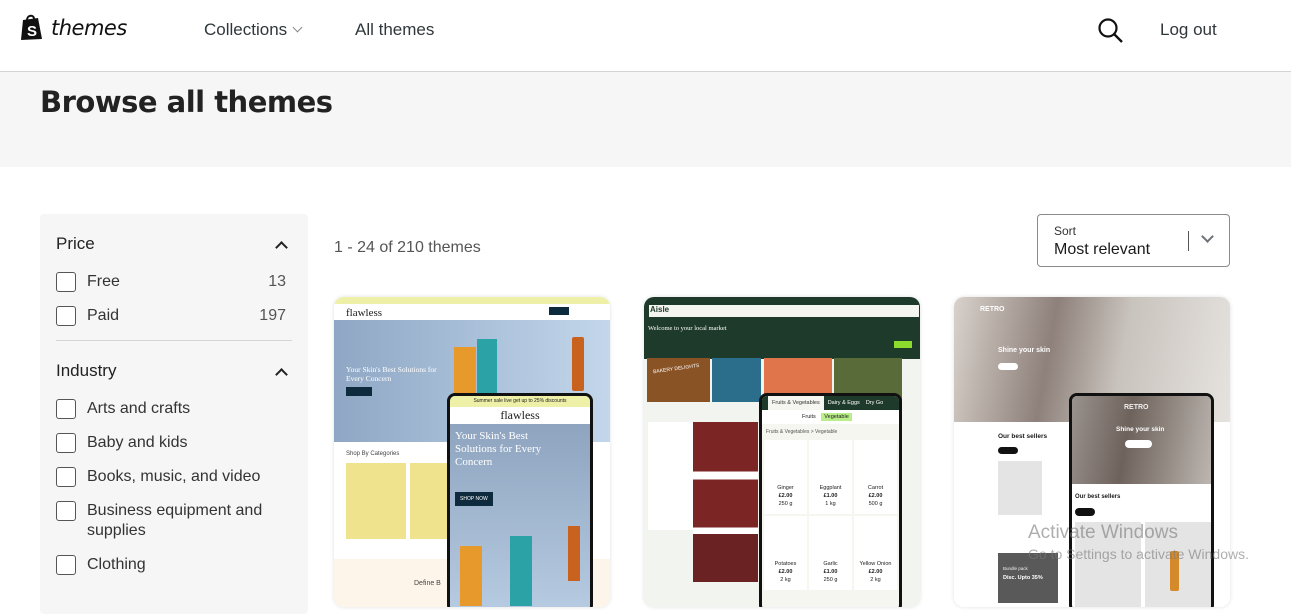 Image resolution: width=1291 pixels, height=614 pixels. I want to click on tab-dry-goods: Dry Go, so click(874, 403).